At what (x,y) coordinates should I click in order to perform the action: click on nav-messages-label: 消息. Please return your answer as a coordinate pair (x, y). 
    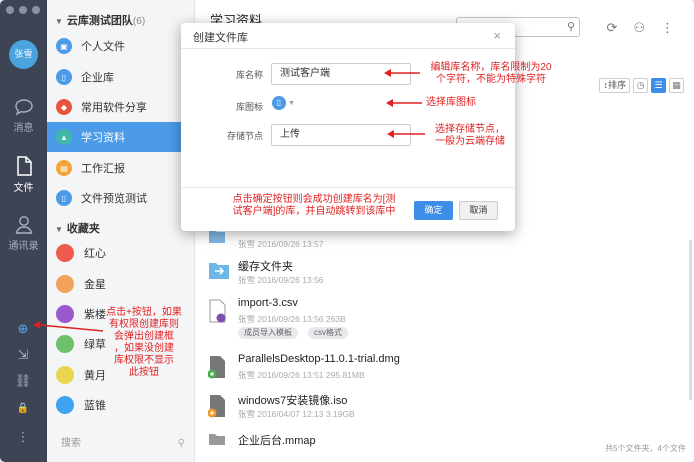
    Looking at the image, I should click on (23, 128).